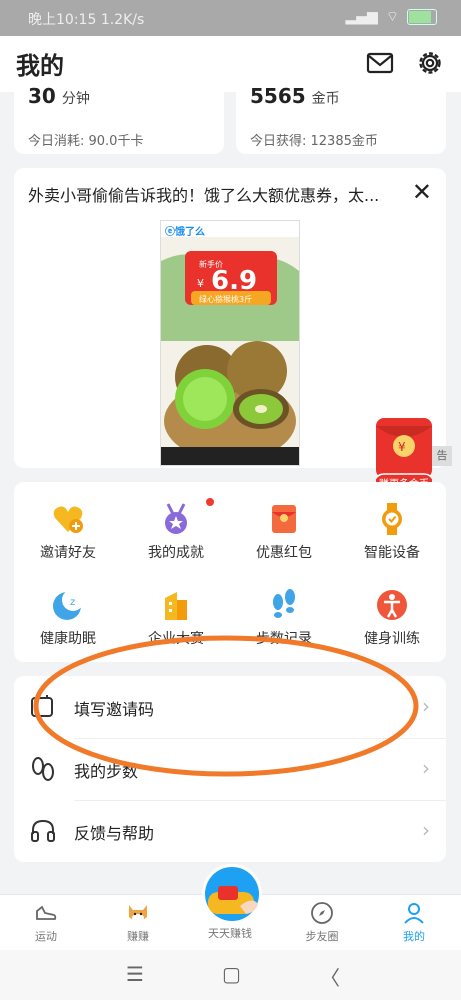 This screenshot has width=461, height=1000. What do you see at coordinates (284, 519) in the screenshot?
I see `red-envelope-icon` at bounding box center [284, 519].